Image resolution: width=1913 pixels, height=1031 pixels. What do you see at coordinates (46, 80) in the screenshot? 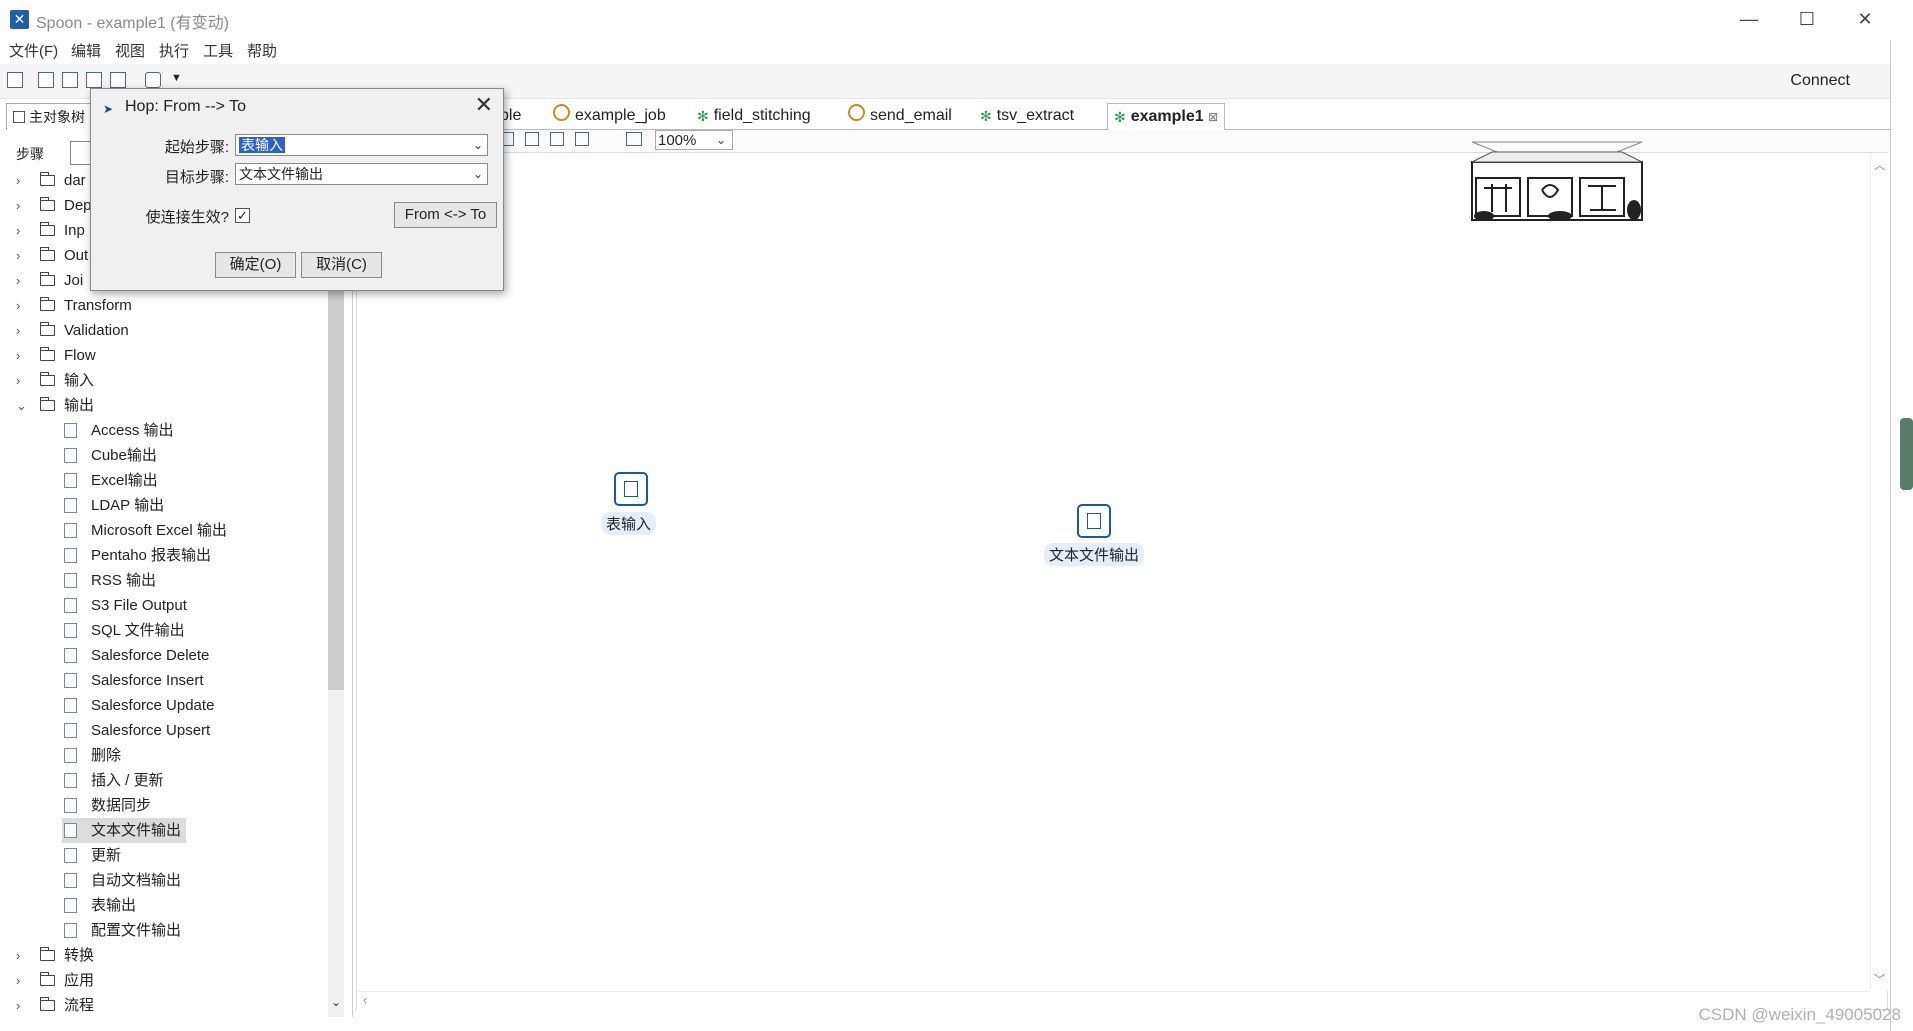
I see `open-folder-icon` at bounding box center [46, 80].